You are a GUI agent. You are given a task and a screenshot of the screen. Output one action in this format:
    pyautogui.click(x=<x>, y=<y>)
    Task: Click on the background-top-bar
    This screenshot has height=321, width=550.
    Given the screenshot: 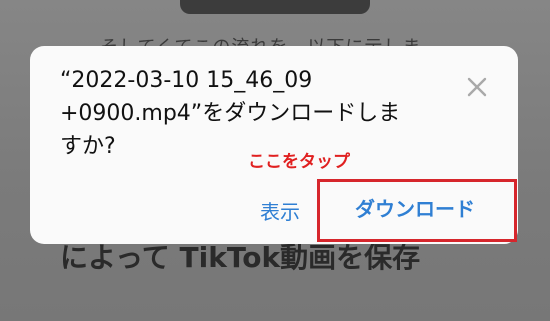 What is the action you would take?
    pyautogui.click(x=275, y=7)
    